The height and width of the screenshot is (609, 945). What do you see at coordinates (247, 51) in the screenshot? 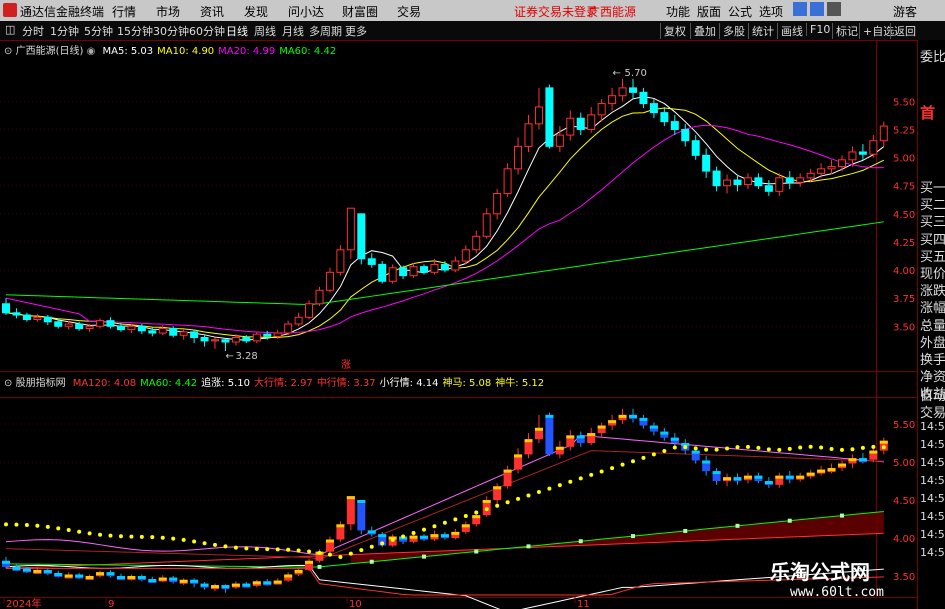
I see `ma-label: MA20: 4.99` at bounding box center [247, 51].